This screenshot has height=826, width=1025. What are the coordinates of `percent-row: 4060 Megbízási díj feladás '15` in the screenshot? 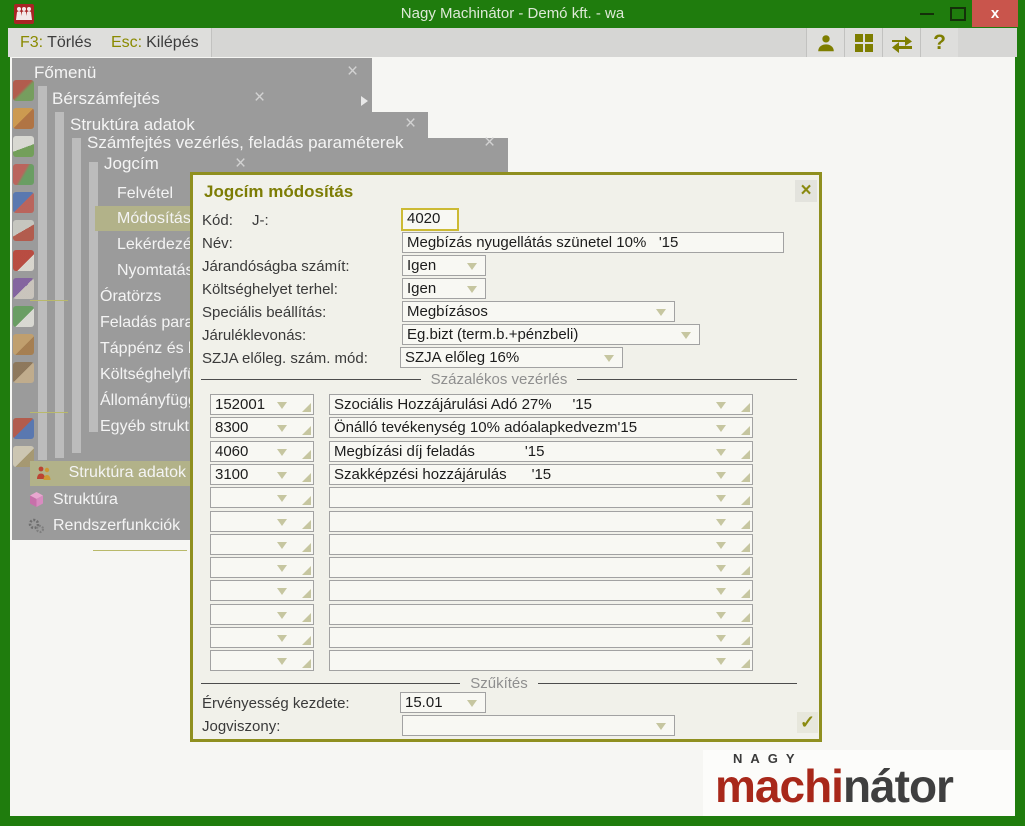 It's located at (506, 451).